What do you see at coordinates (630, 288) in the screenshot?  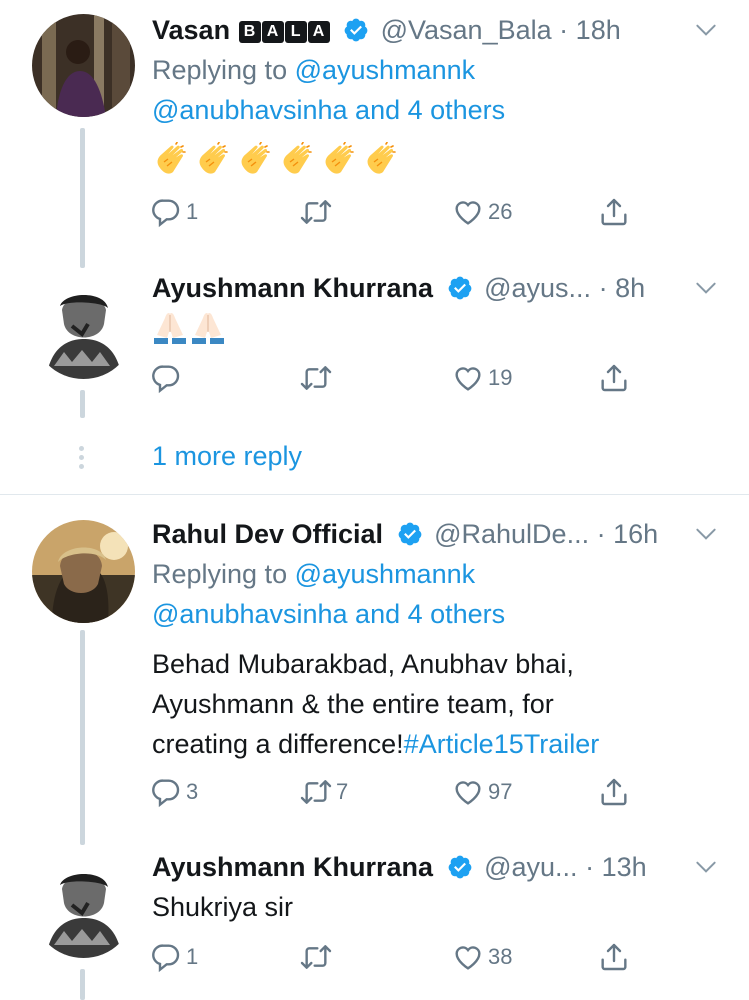 I see `tweet-time: 8h` at bounding box center [630, 288].